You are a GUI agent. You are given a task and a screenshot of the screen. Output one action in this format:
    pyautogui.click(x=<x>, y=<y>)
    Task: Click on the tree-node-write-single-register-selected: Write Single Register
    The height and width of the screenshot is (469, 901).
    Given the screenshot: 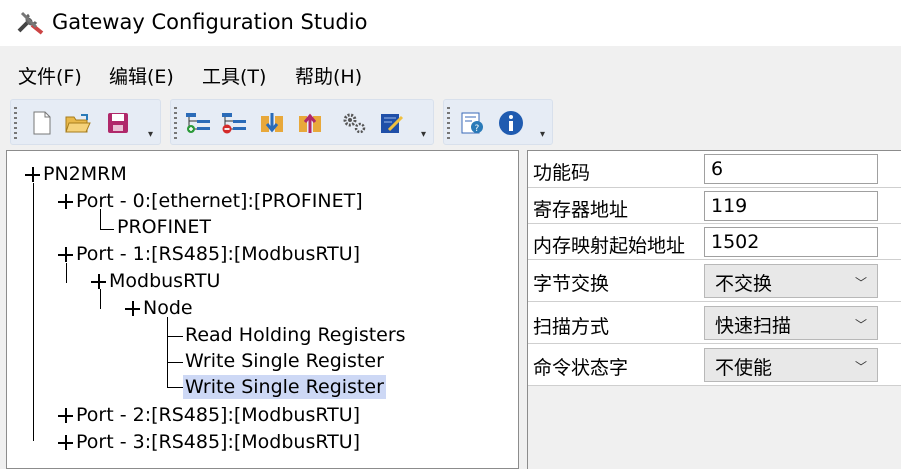 What is the action you would take?
    pyautogui.click(x=284, y=387)
    